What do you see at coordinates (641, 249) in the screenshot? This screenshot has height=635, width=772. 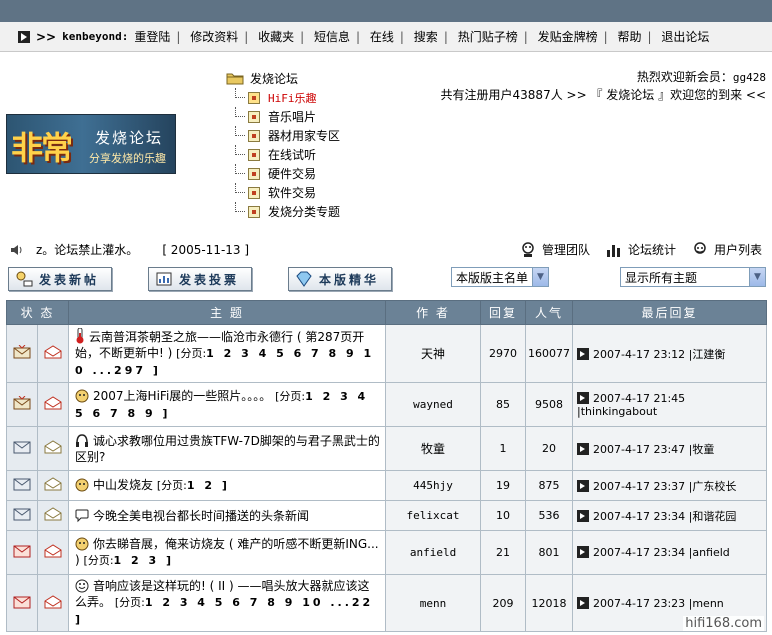 I see `forum-stats-link: 论坛统计` at bounding box center [641, 249].